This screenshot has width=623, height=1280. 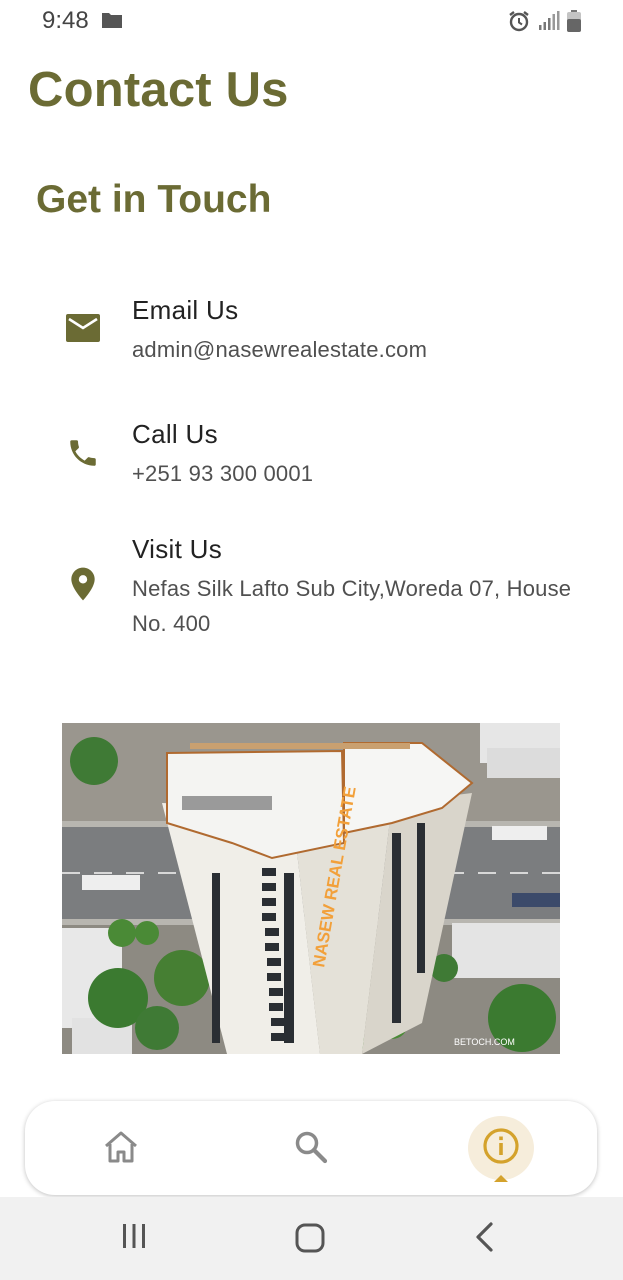 I want to click on address-title: Visit Us, so click(x=177, y=549).